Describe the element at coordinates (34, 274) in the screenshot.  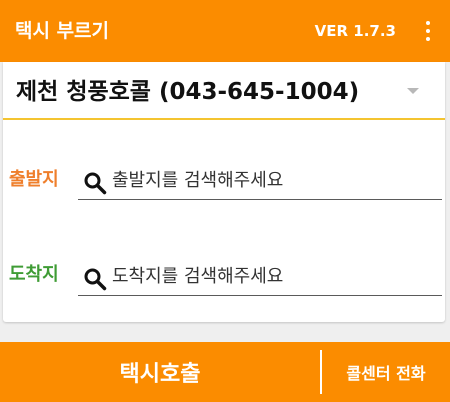
I see `destination-label: 도착지` at that location.